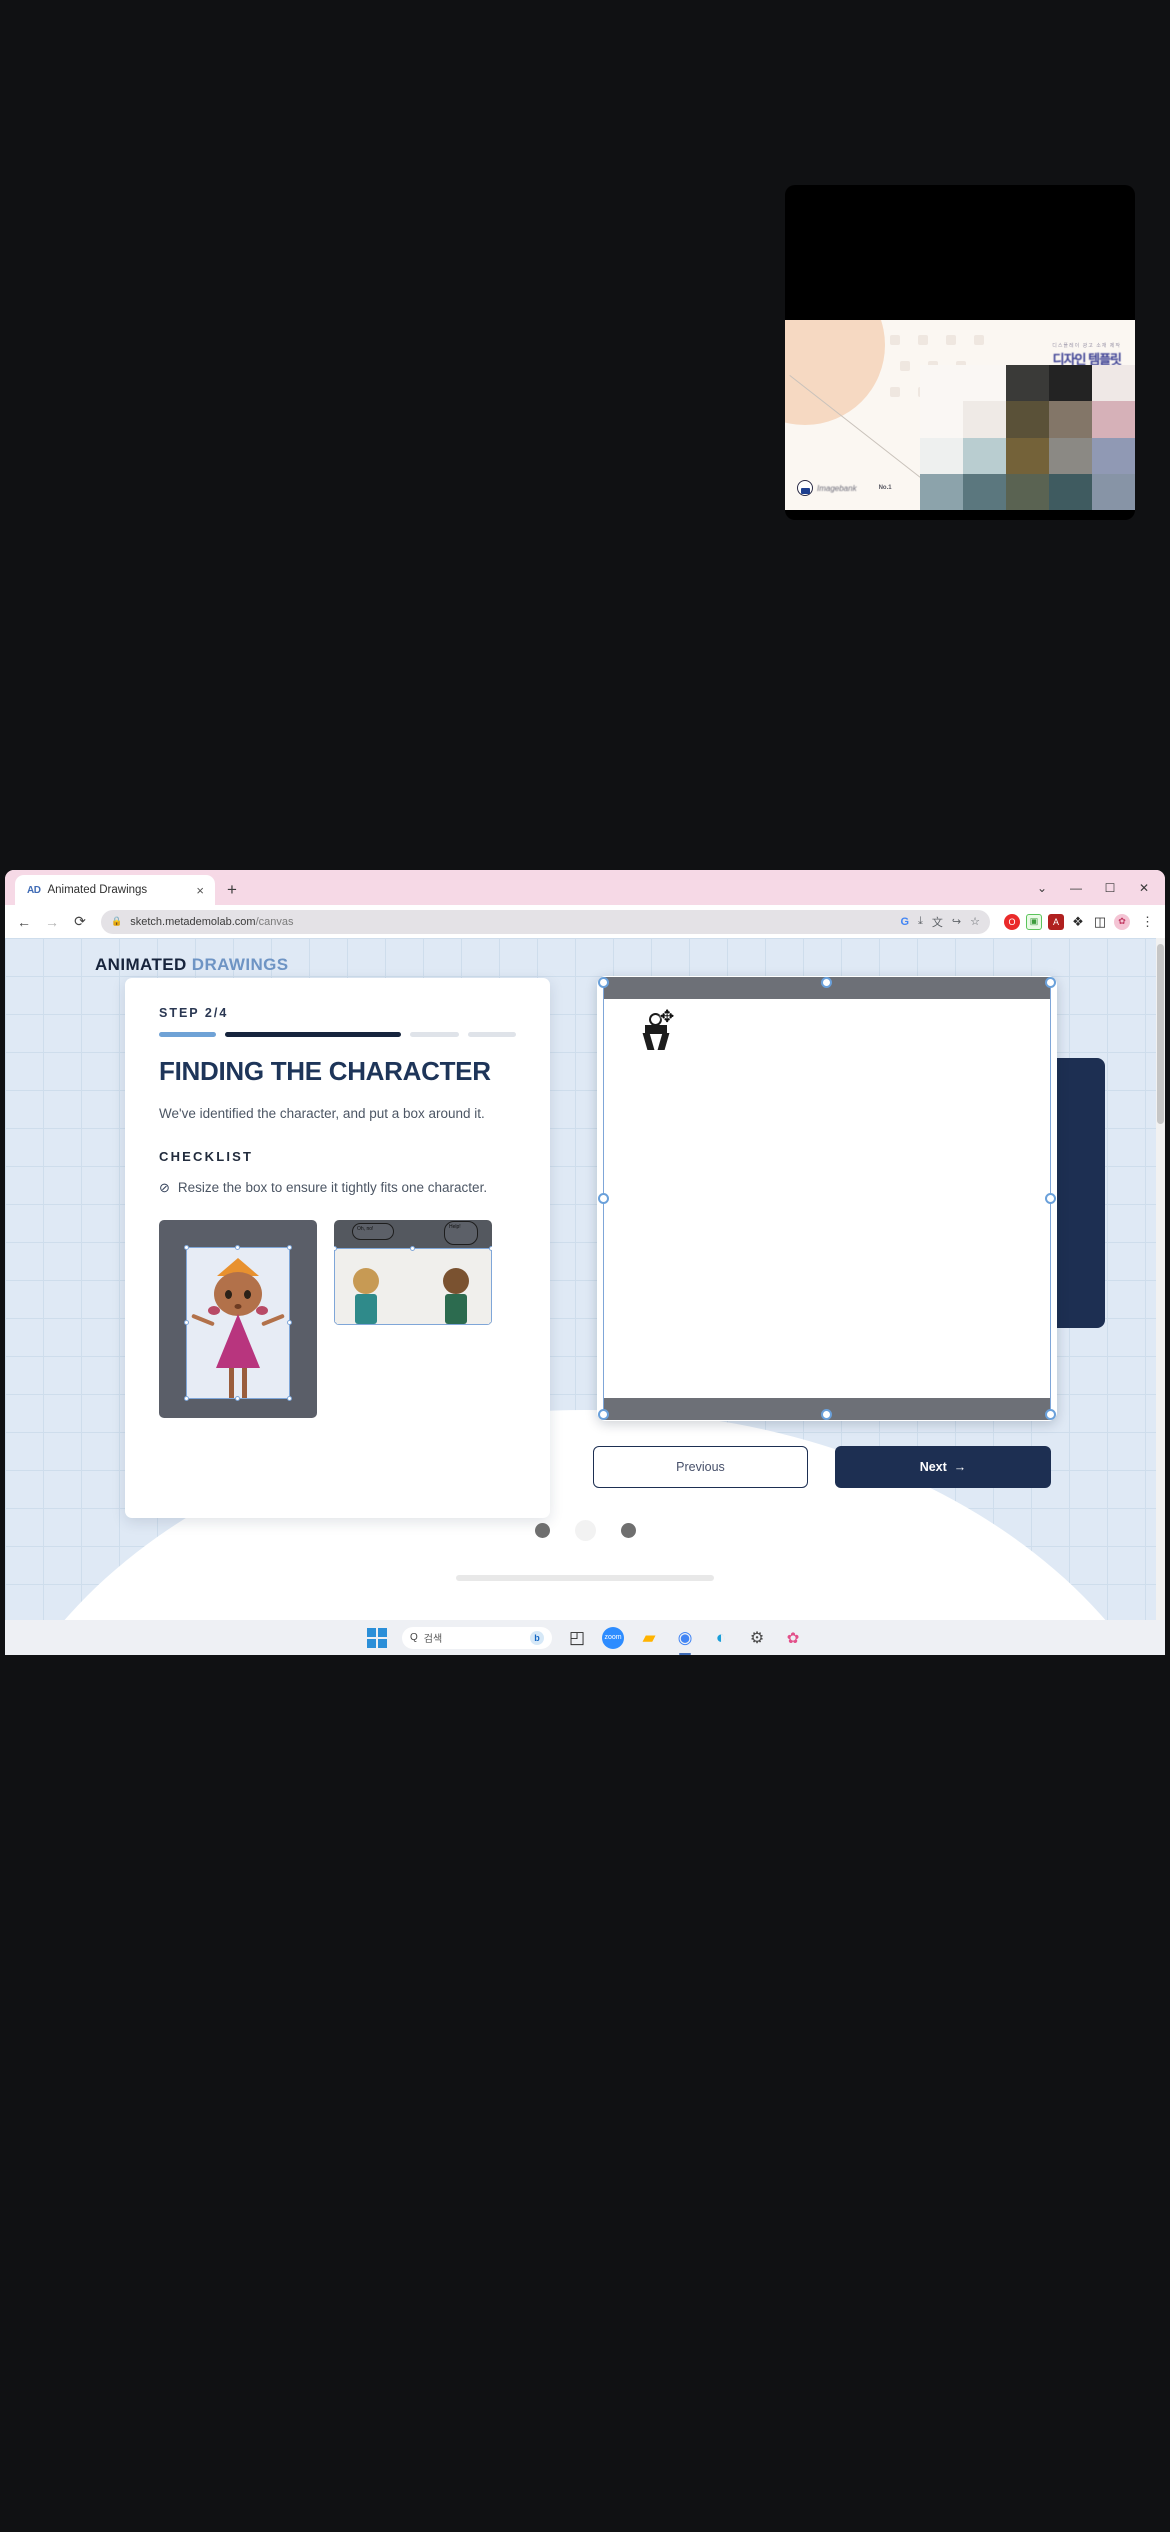 The width and height of the screenshot is (1170, 2532). What do you see at coordinates (649, 1638) in the screenshot?
I see `file-explorer-icon: ▰` at bounding box center [649, 1638].